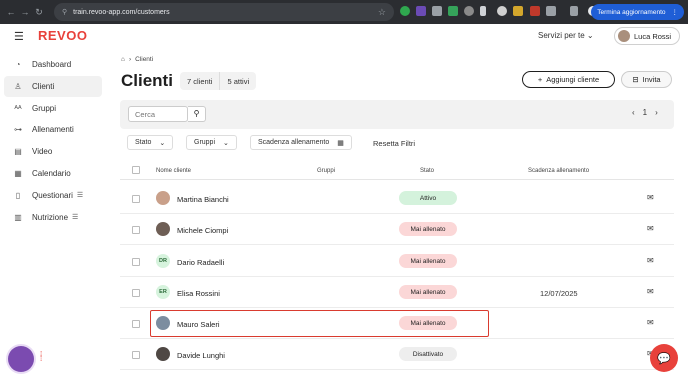 This screenshot has height=380, width=688. Describe the element at coordinates (382, 12) in the screenshot. I see `bookmark-star-icon: ☆` at that location.